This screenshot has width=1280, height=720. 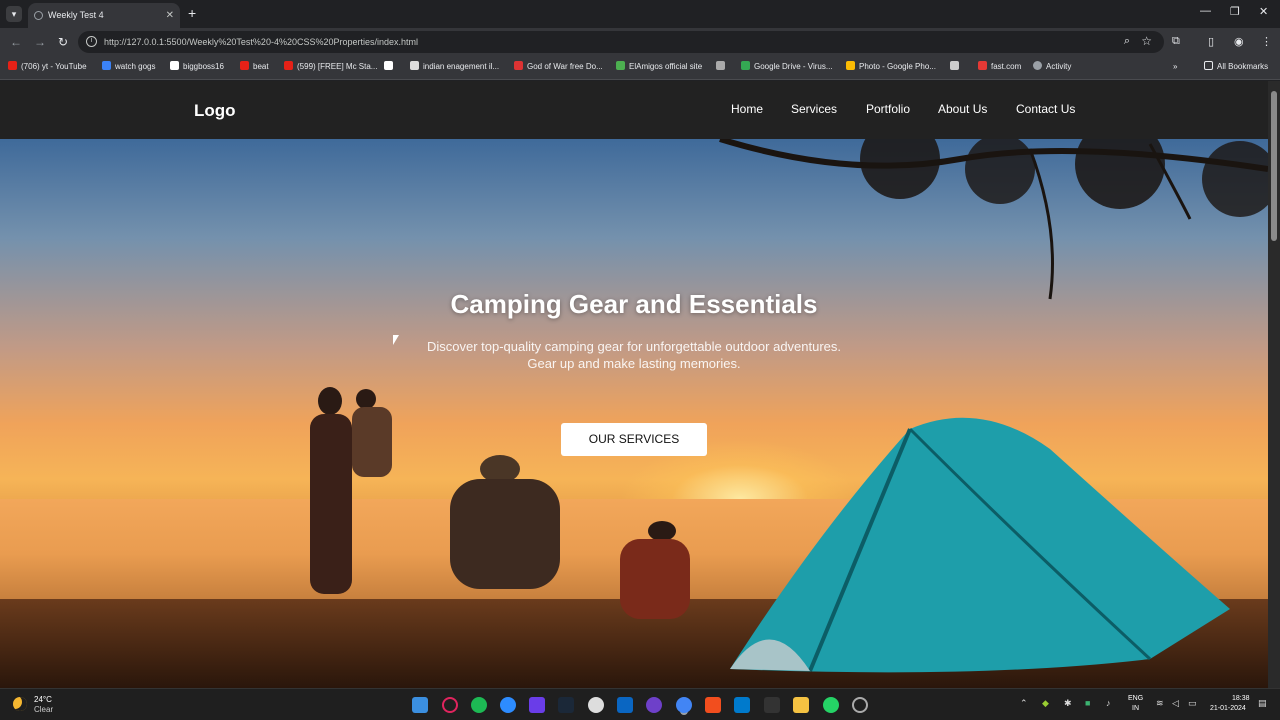 I want to click on tray-chevron-up-icon: ⌃, so click(x=1024, y=703).